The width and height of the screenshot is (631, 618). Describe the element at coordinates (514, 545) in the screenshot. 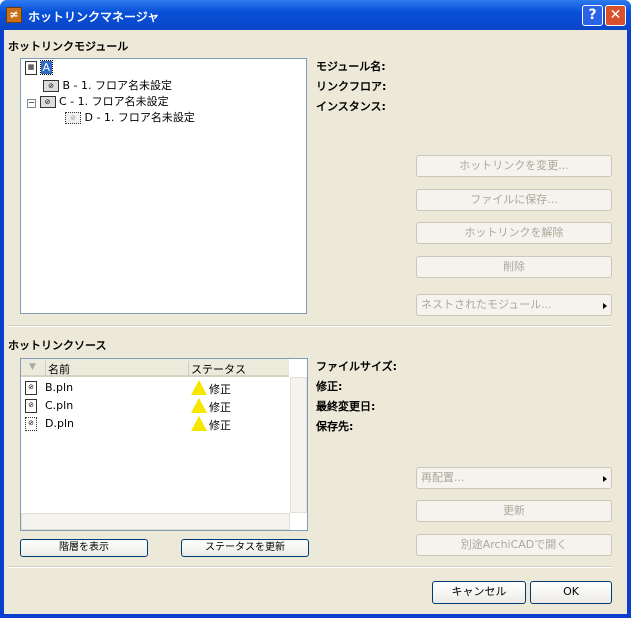

I see `open-in-archicad-button: 別途ArchiCADで開く` at that location.